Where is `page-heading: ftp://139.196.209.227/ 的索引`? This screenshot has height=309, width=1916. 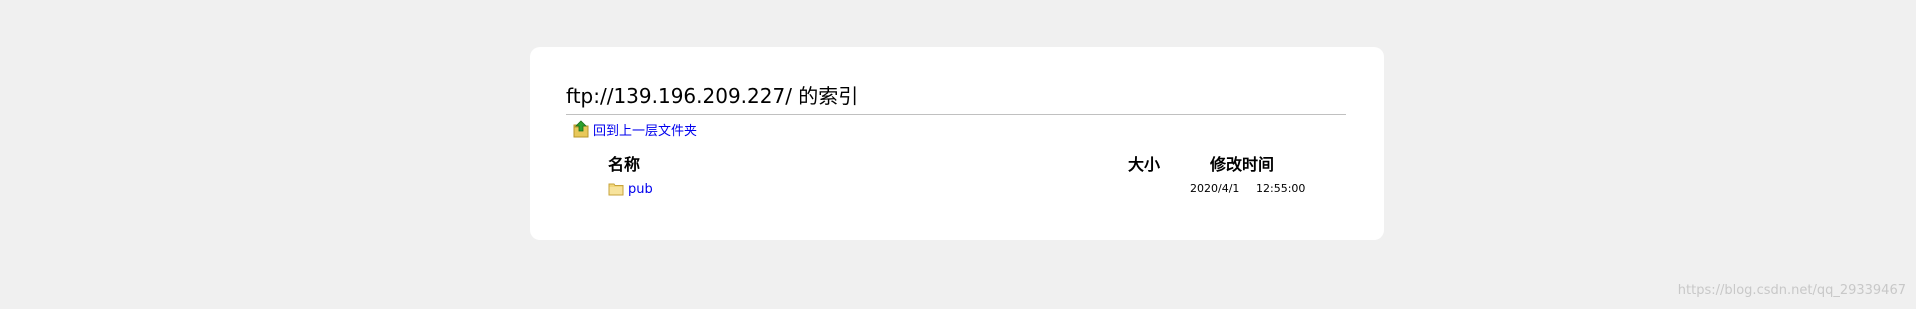
page-heading: ftp://139.196.209.227/ 的索引 is located at coordinates (956, 99).